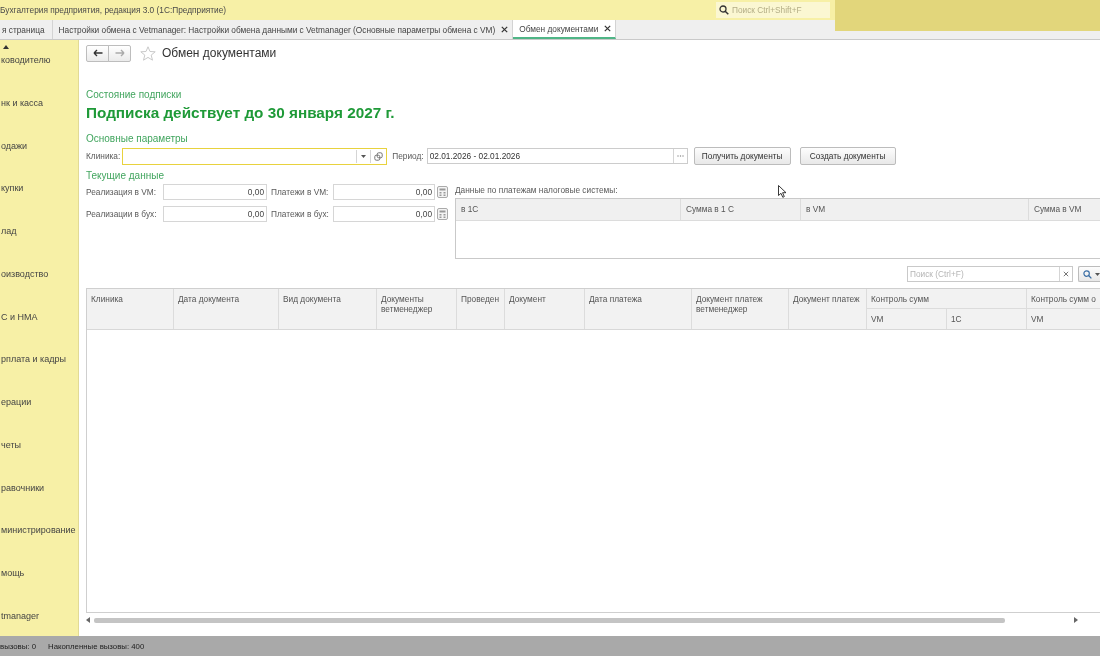  Describe the element at coordinates (987, 319) in the screenshot. I see `column-header: 1С` at that location.